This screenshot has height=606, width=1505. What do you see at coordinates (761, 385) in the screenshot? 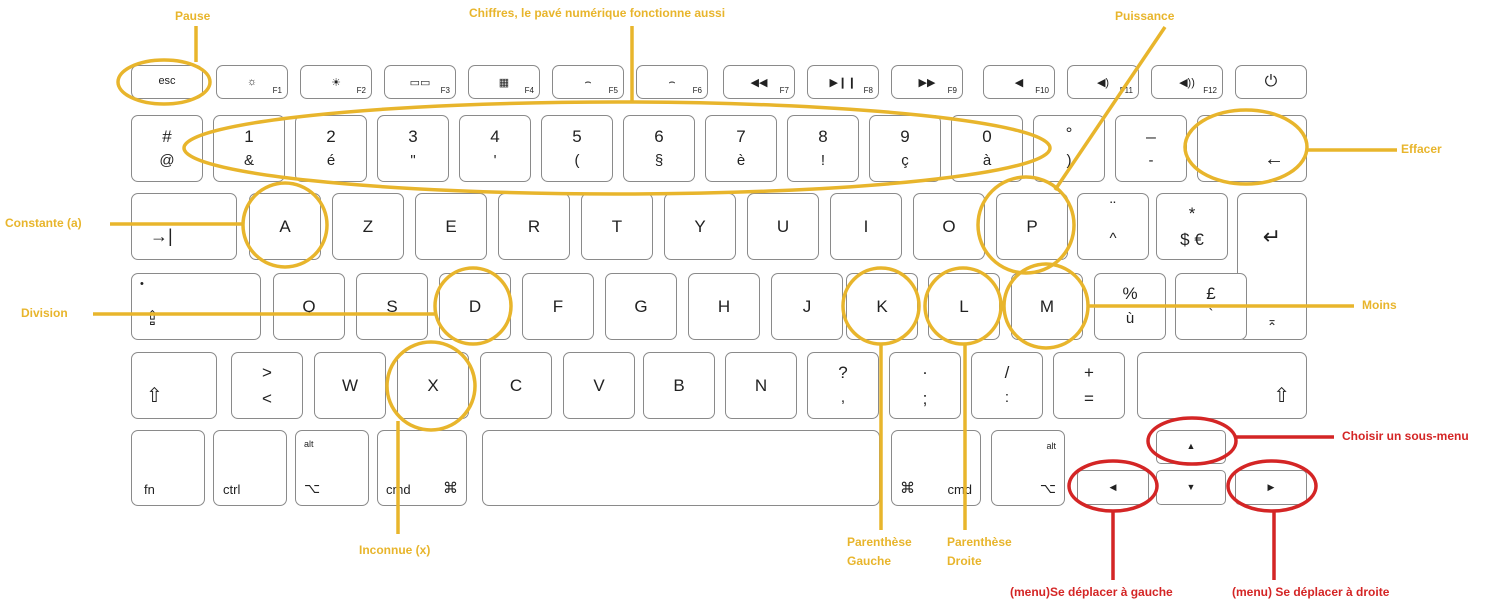
I see `key-n: N` at bounding box center [761, 385].